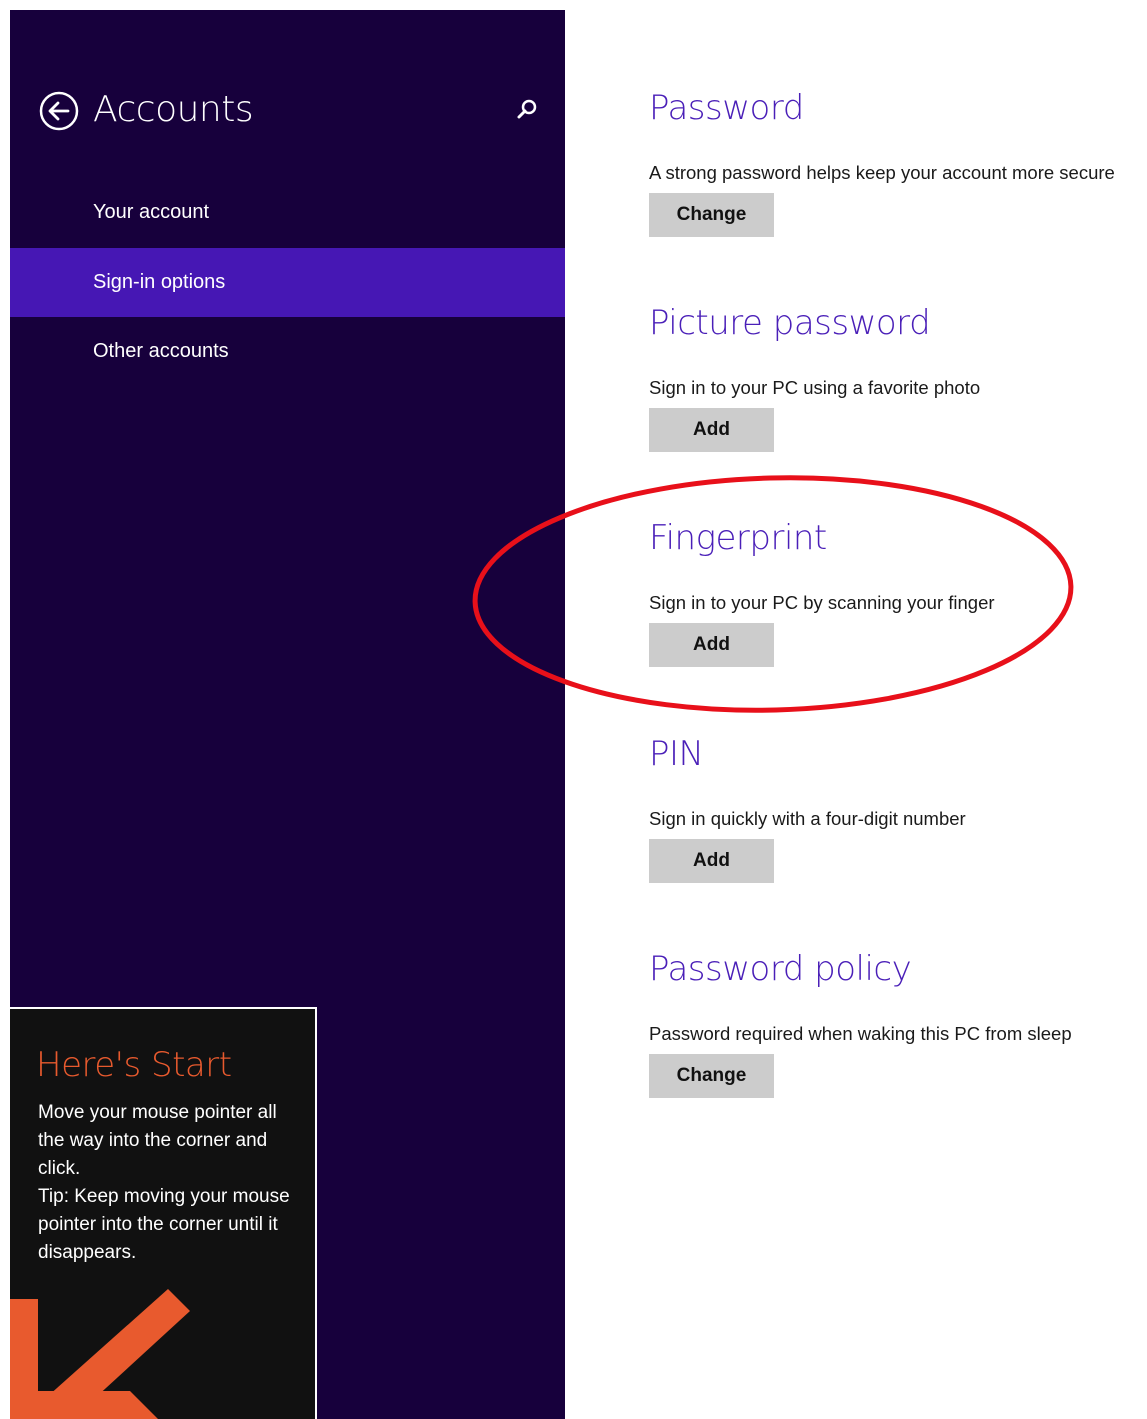 This screenshot has height=1419, width=1147. What do you see at coordinates (287, 212) in the screenshot?
I see `sidebar-item-your-account: Your account` at bounding box center [287, 212].